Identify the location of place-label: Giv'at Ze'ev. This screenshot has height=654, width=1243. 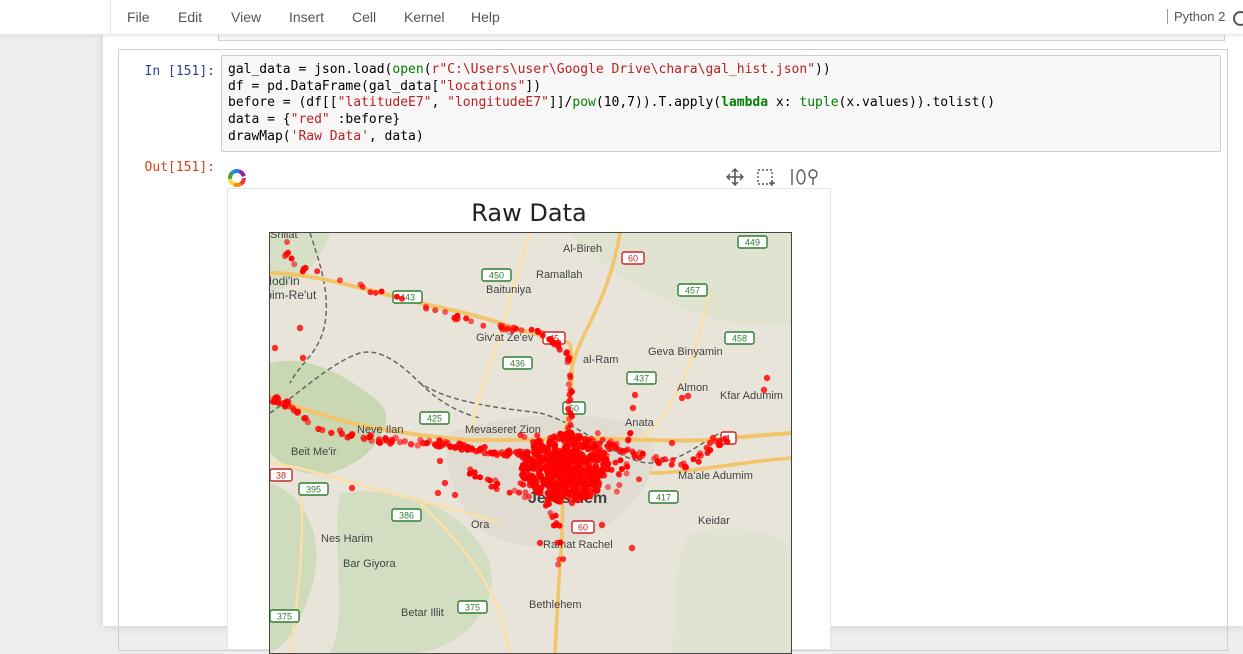
(505, 338).